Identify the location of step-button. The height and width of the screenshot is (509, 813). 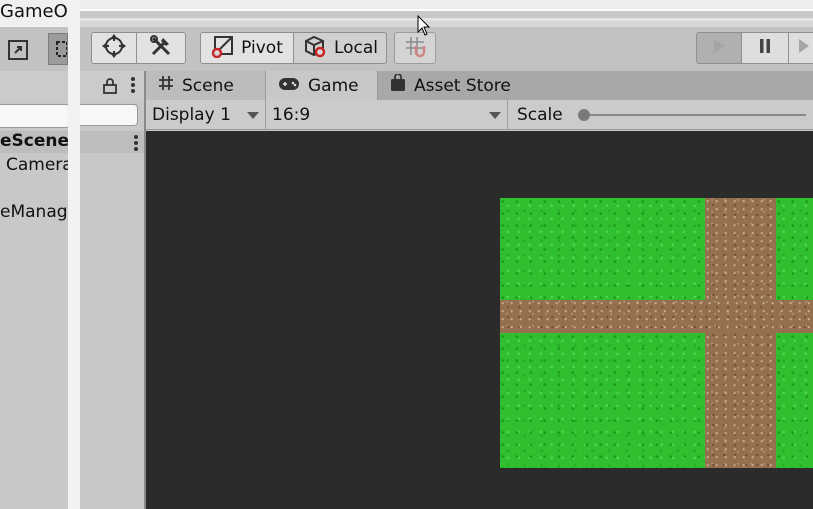
(800, 48).